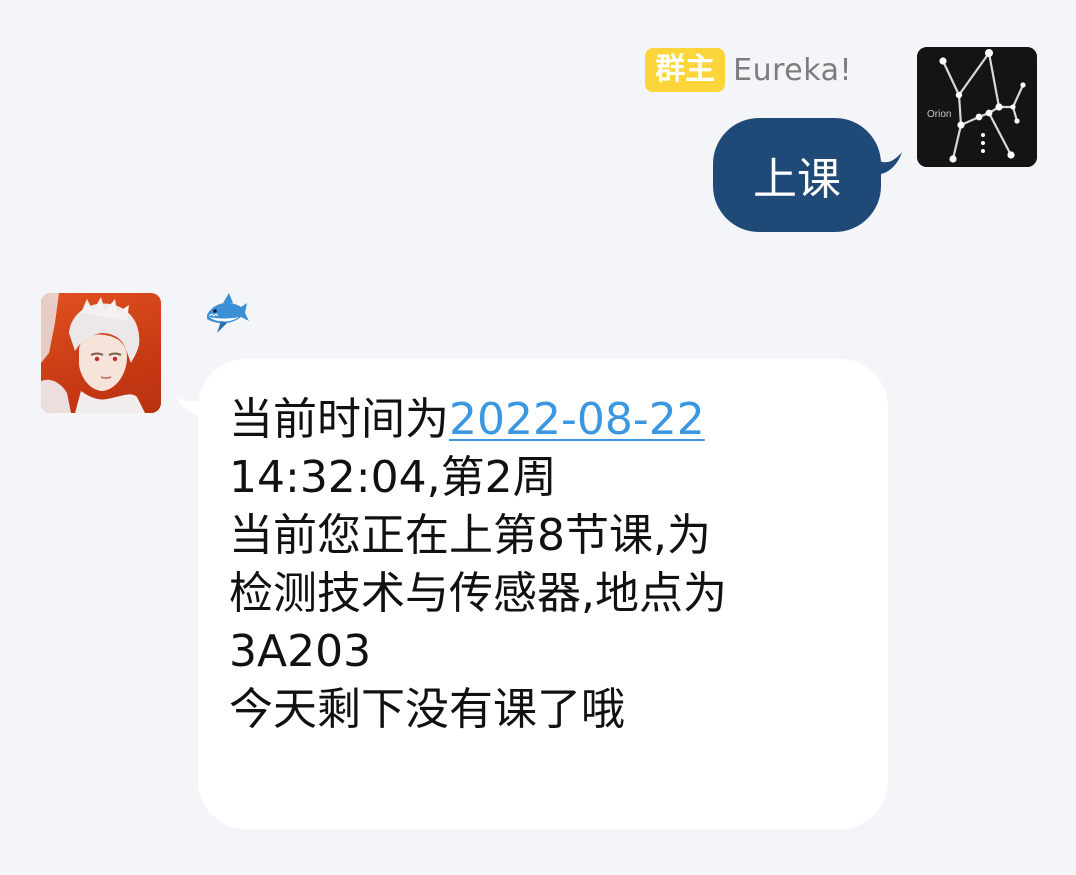 Image resolution: width=1076 pixels, height=875 pixels. What do you see at coordinates (393, 477) in the screenshot?
I see `message-line-clock-week: 14:32:04,第2周` at bounding box center [393, 477].